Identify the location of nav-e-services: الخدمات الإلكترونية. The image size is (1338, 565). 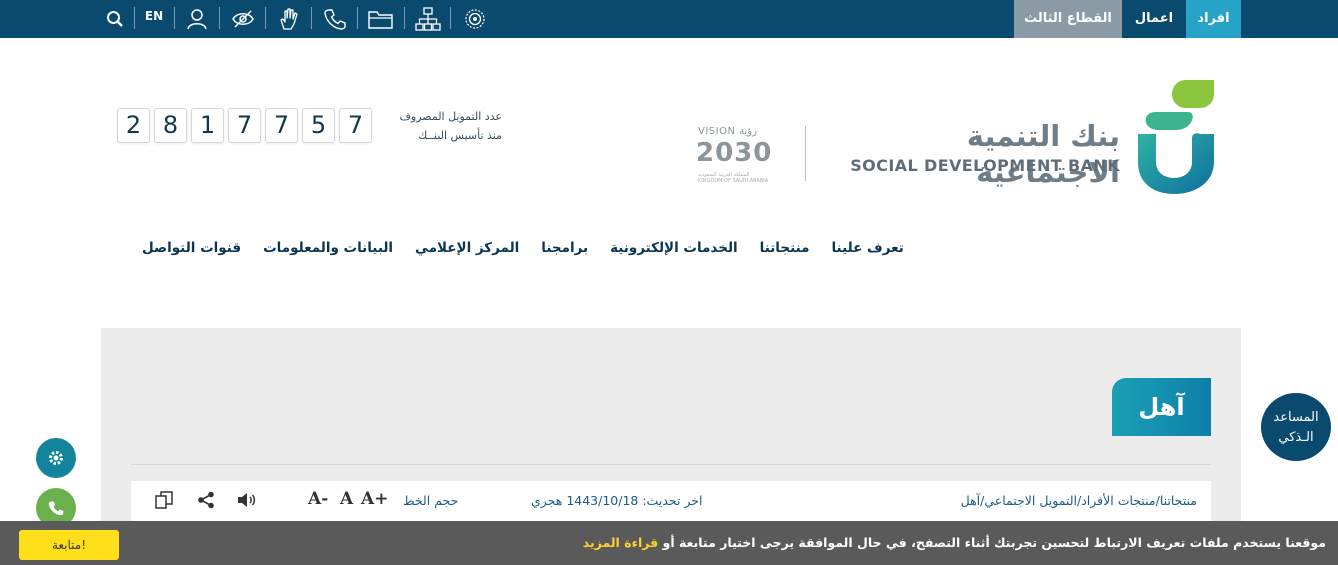
(674, 251).